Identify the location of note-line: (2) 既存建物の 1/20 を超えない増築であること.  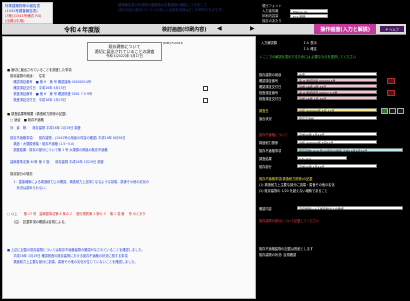
(293, 191).